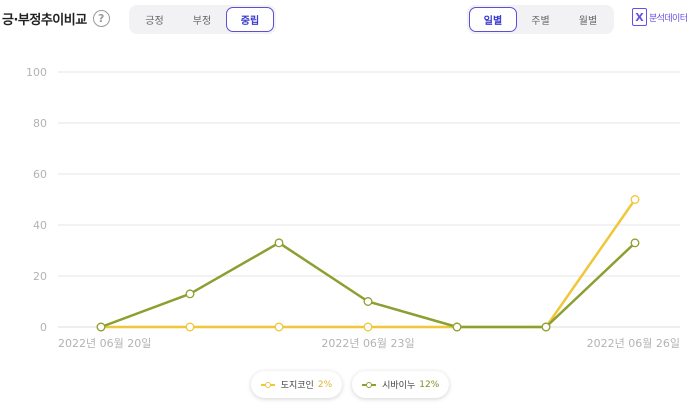  I want to click on y-tick-label: 0, so click(43, 327).